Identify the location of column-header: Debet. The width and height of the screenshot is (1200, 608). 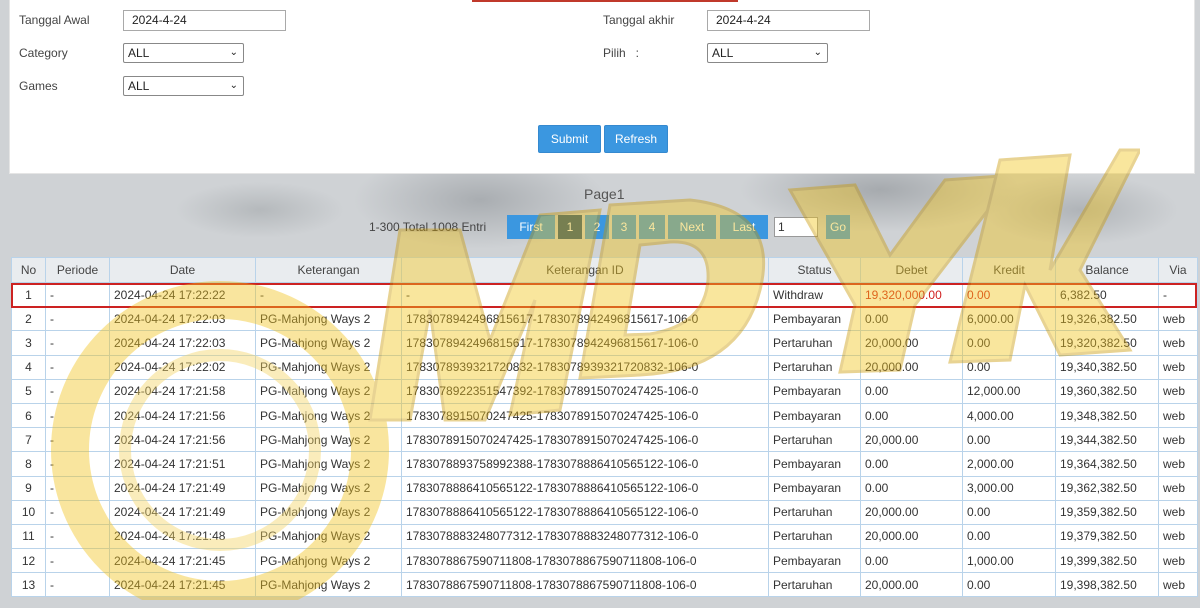
(911, 270).